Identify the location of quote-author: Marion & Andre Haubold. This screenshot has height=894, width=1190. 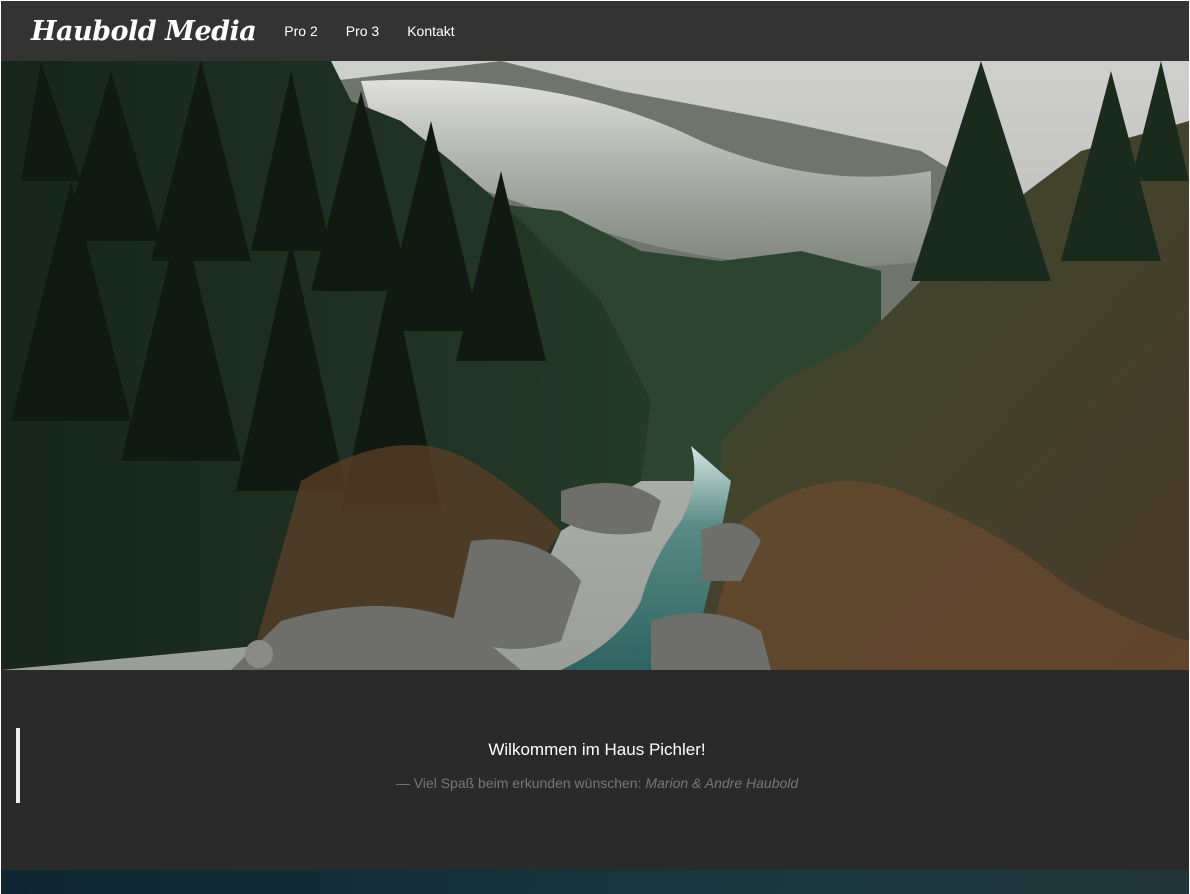
(722, 783).